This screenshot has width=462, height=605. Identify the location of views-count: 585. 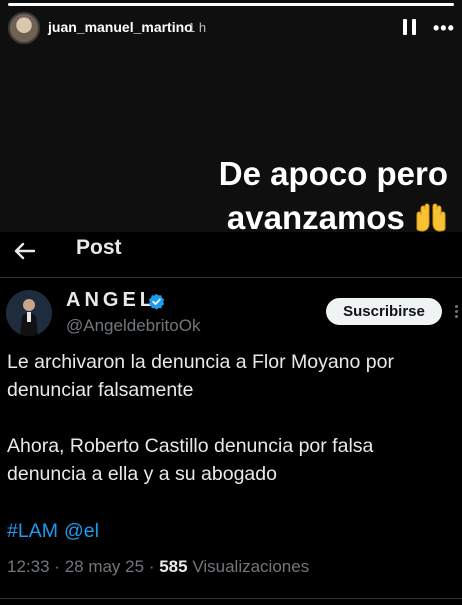
(173, 566).